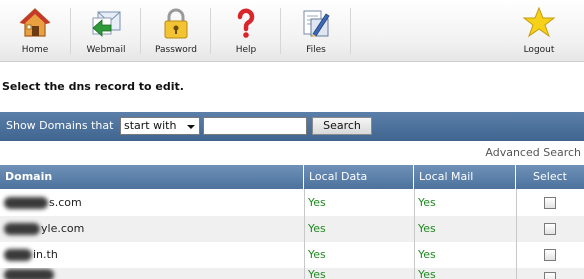  I want to click on column-header-select: Select, so click(550, 177).